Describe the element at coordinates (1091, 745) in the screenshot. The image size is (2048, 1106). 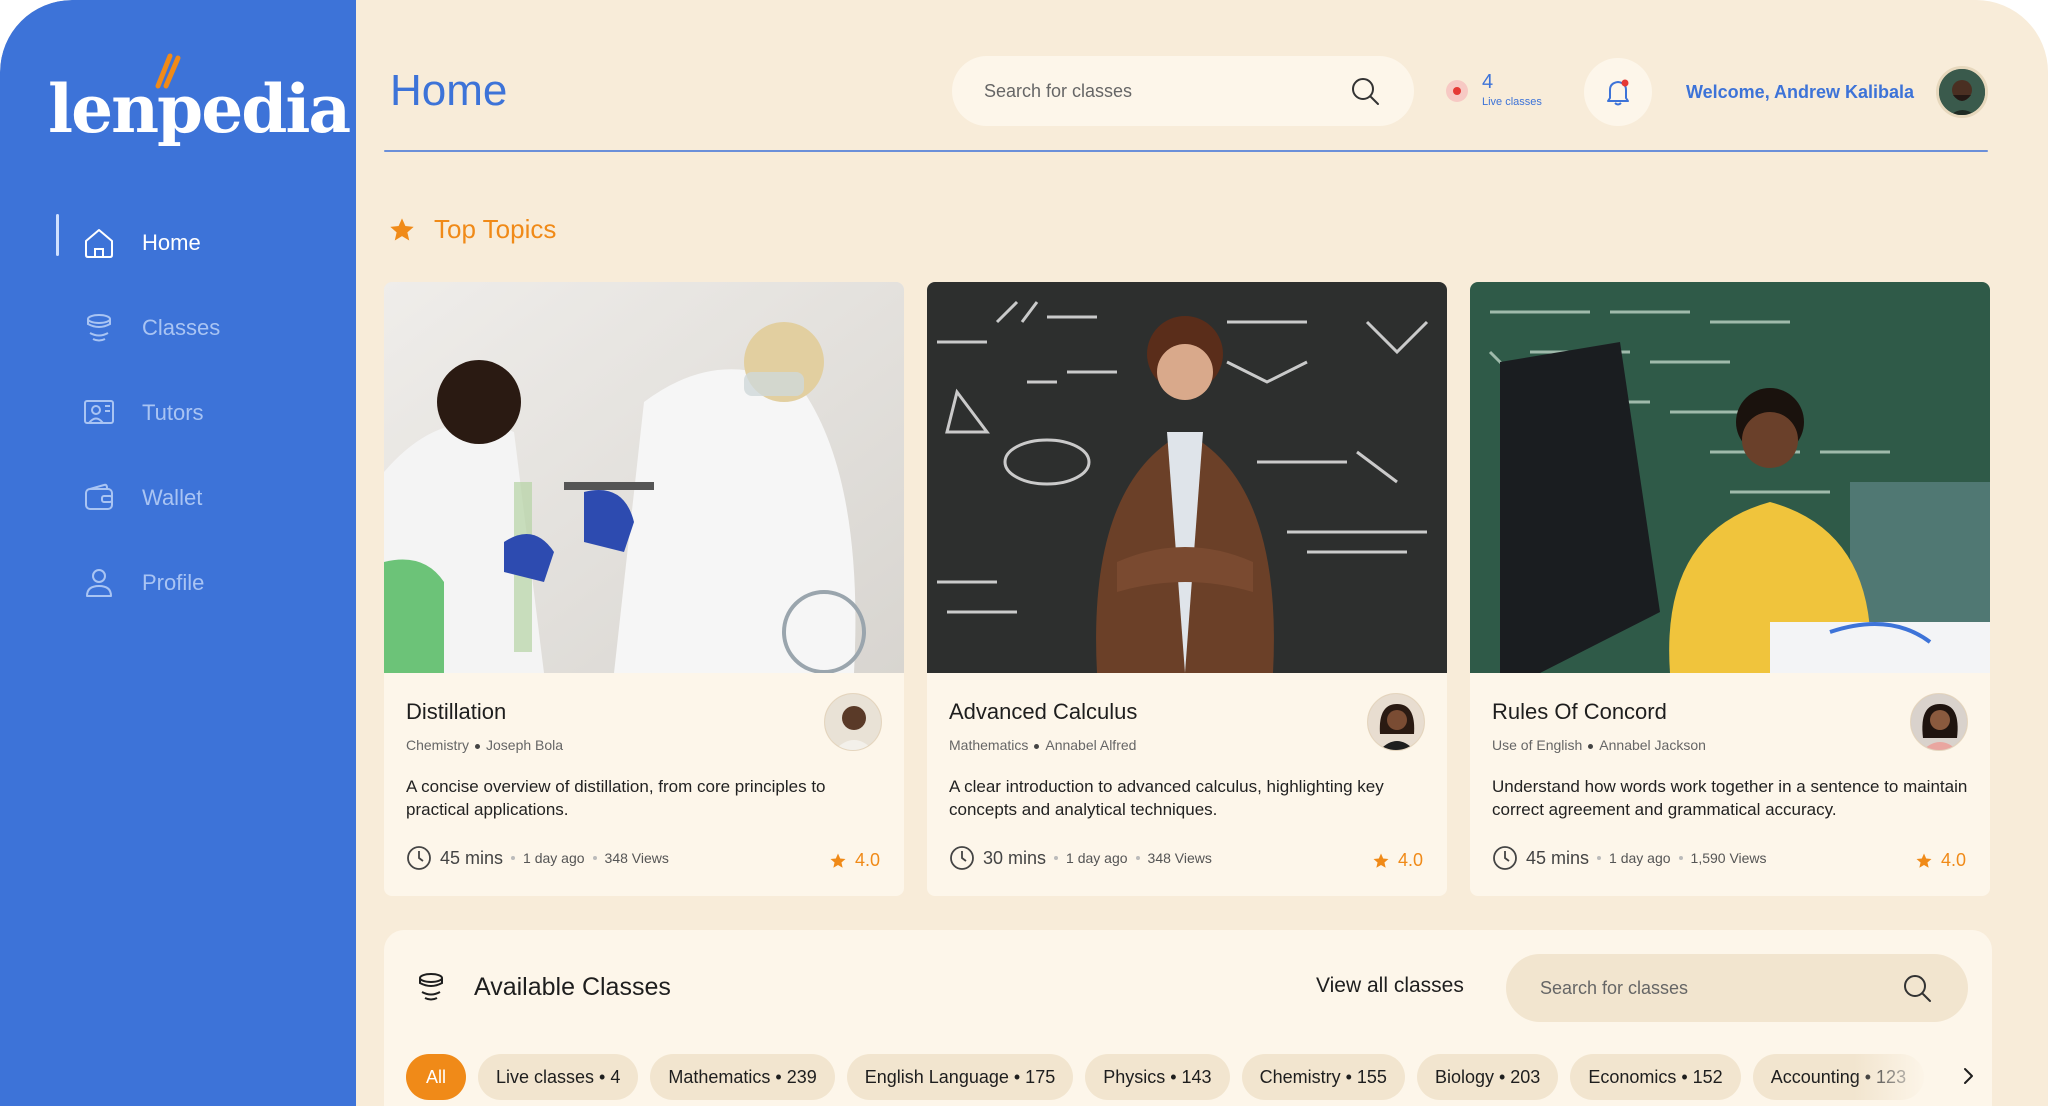
I see `topic-tutor: Annabel Alfred` at that location.